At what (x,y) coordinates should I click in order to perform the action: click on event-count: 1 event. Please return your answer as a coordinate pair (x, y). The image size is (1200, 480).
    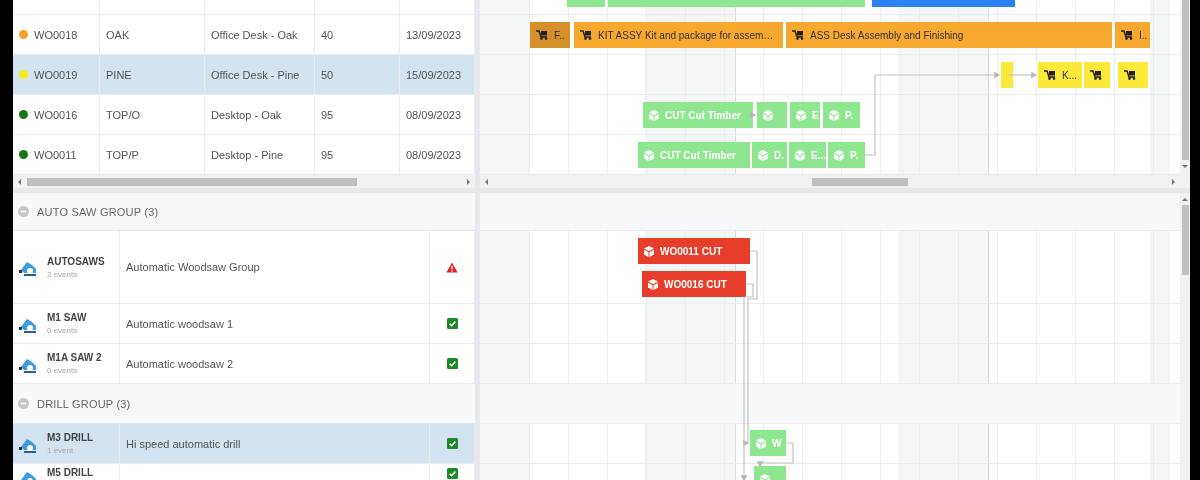
    Looking at the image, I should click on (61, 450).